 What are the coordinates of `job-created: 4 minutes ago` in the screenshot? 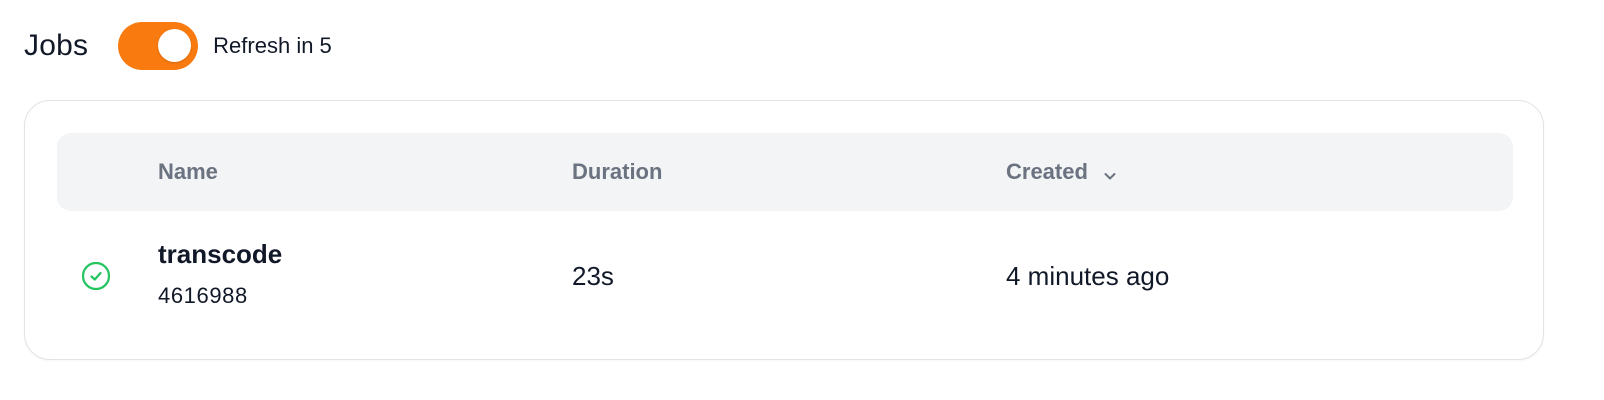 It's located at (1088, 276).